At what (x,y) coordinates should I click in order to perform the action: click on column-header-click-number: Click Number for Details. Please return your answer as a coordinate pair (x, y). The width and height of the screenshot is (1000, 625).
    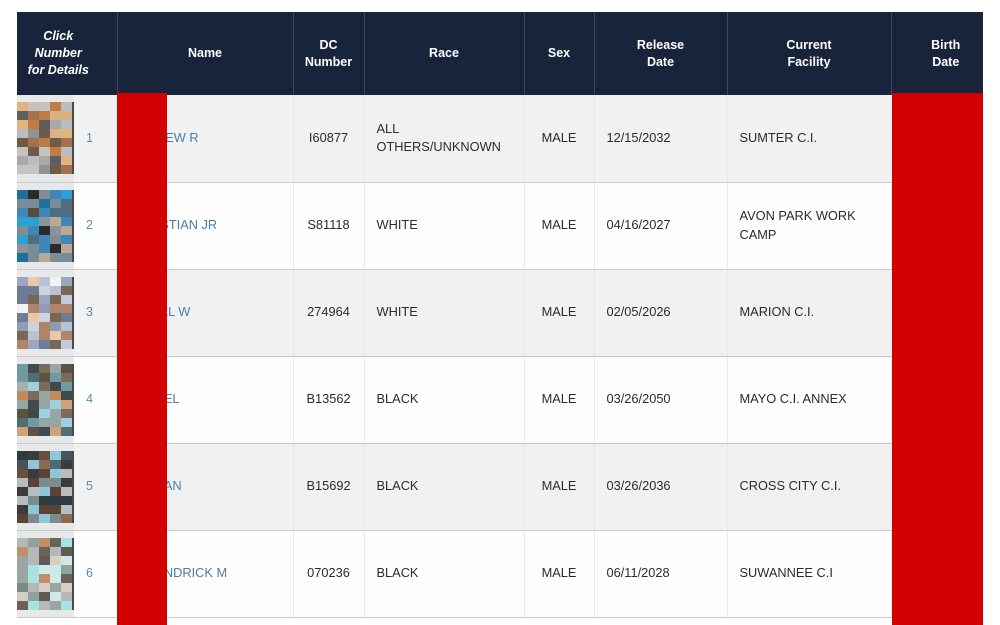
    Looking at the image, I should click on (59, 53).